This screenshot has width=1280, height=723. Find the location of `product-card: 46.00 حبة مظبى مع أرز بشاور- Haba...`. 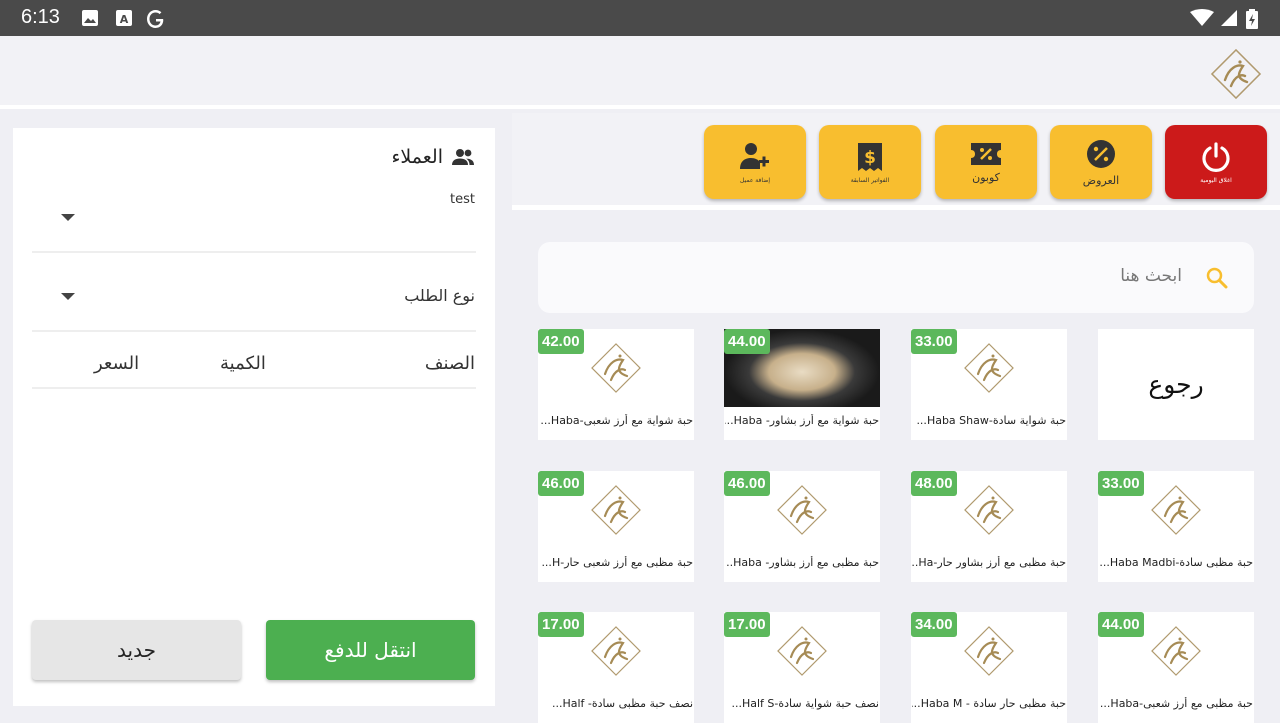

product-card: 46.00 حبة مظبى مع أرز بشاور- Haba... is located at coordinates (802, 526).